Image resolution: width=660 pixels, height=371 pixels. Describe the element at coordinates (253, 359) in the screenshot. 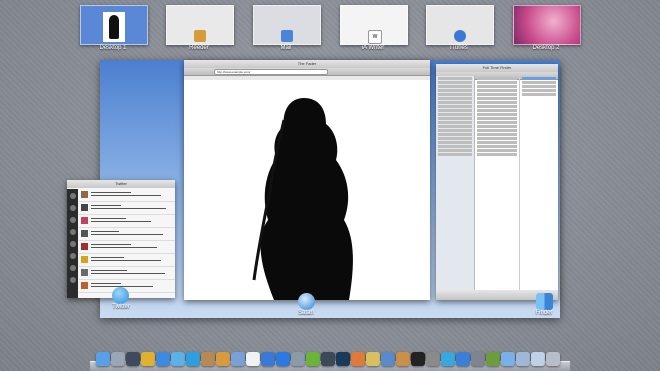

I see `ia-writer-icon` at that location.